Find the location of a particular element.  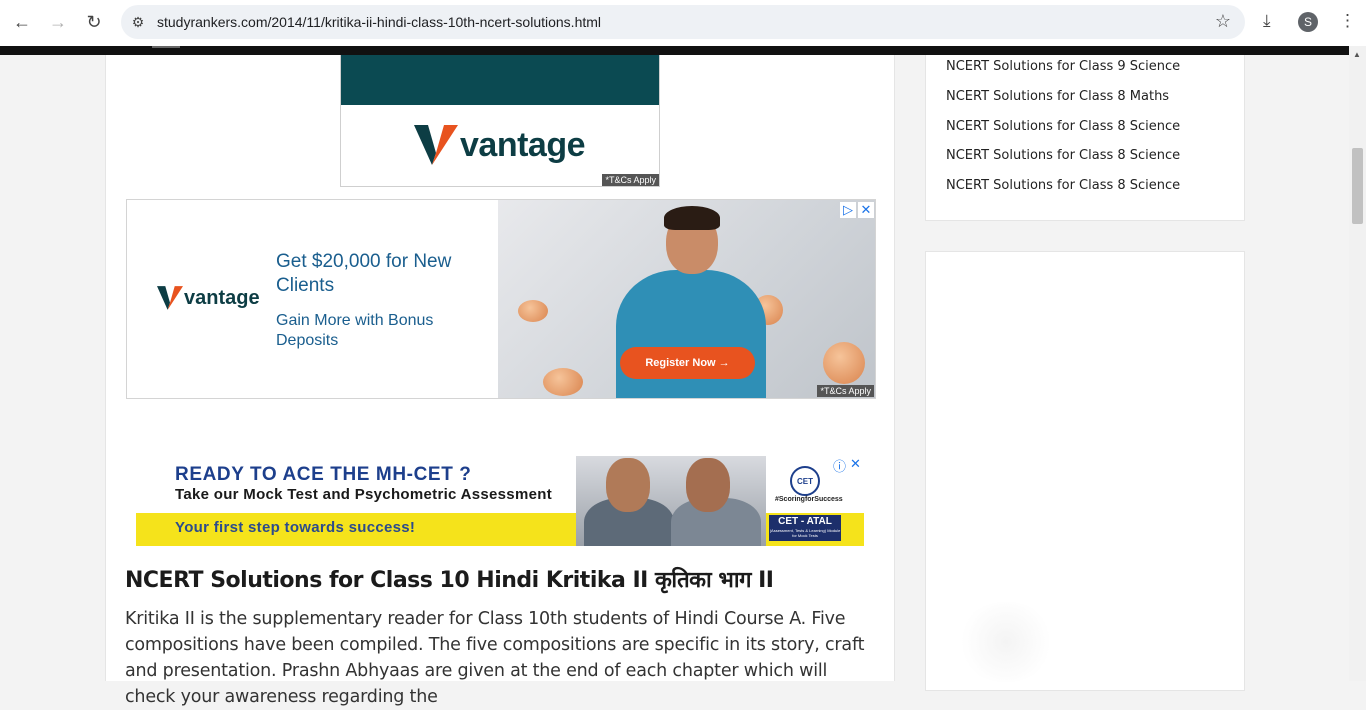

cet-seal-logo: CET is located at coordinates (805, 481).